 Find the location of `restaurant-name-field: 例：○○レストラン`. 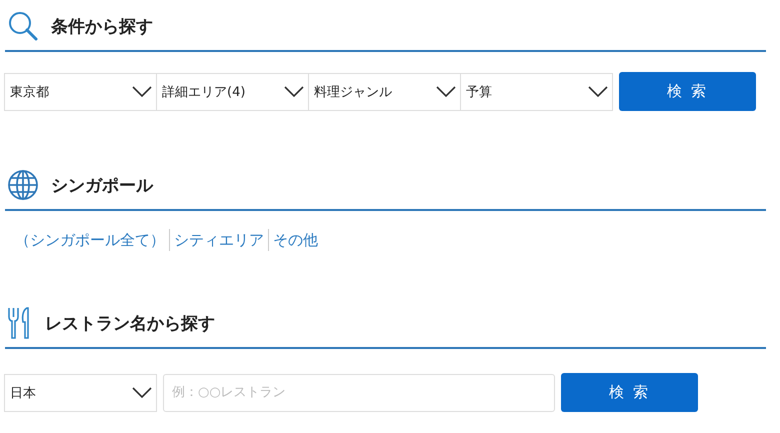

restaurant-name-field: 例：○○レストラン is located at coordinates (359, 393).